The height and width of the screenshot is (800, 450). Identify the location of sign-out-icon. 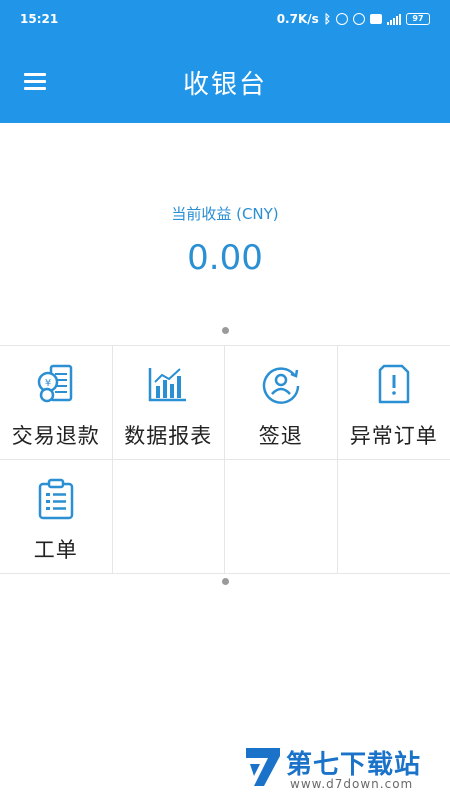
(280, 385).